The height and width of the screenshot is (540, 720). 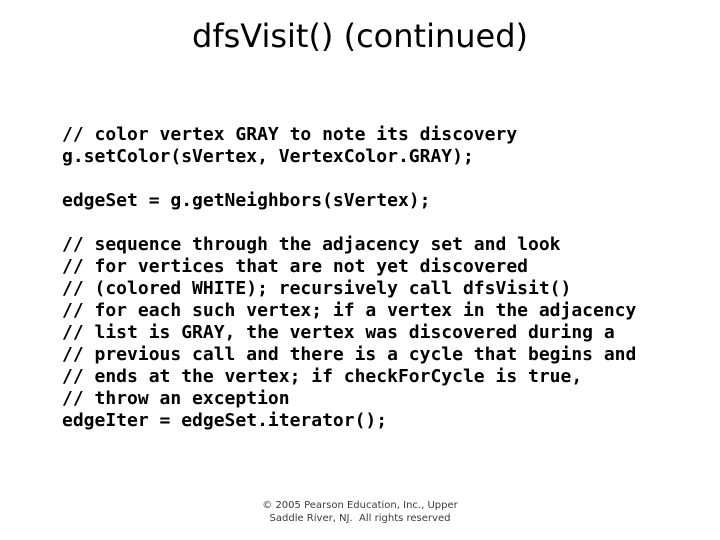 What do you see at coordinates (268, 156) in the screenshot?
I see `code-line: g.setColor(sVertex, VertexColor.GRAY);` at bounding box center [268, 156].